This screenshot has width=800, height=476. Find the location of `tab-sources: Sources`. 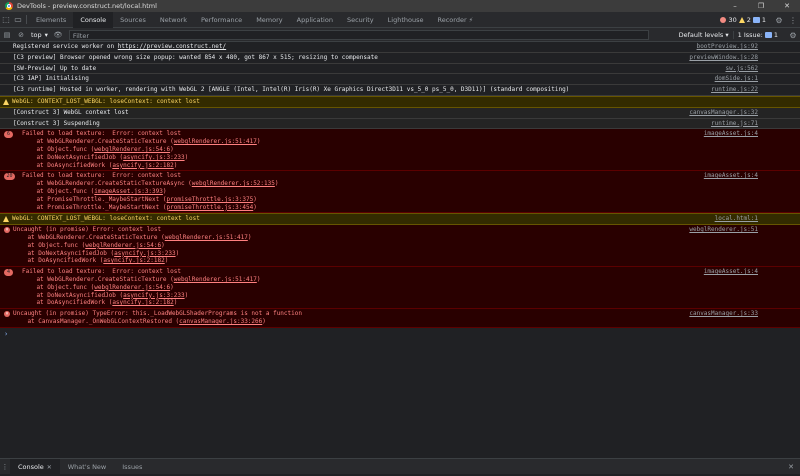

tab-sources: Sources is located at coordinates (133, 20).